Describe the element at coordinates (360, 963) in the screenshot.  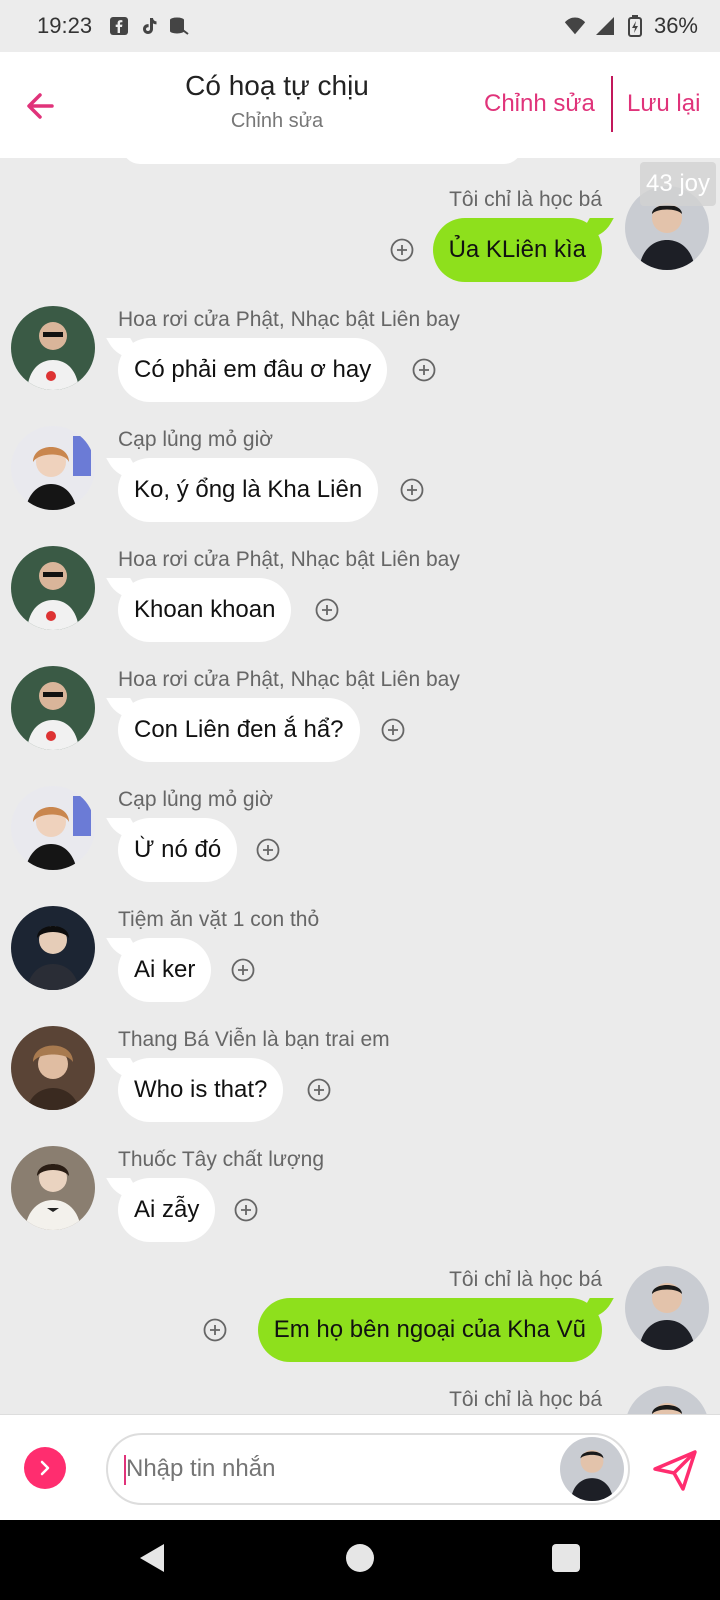
I see `message-row: Tiệm ăn vặt 1 con thỏ Ai ker` at that location.